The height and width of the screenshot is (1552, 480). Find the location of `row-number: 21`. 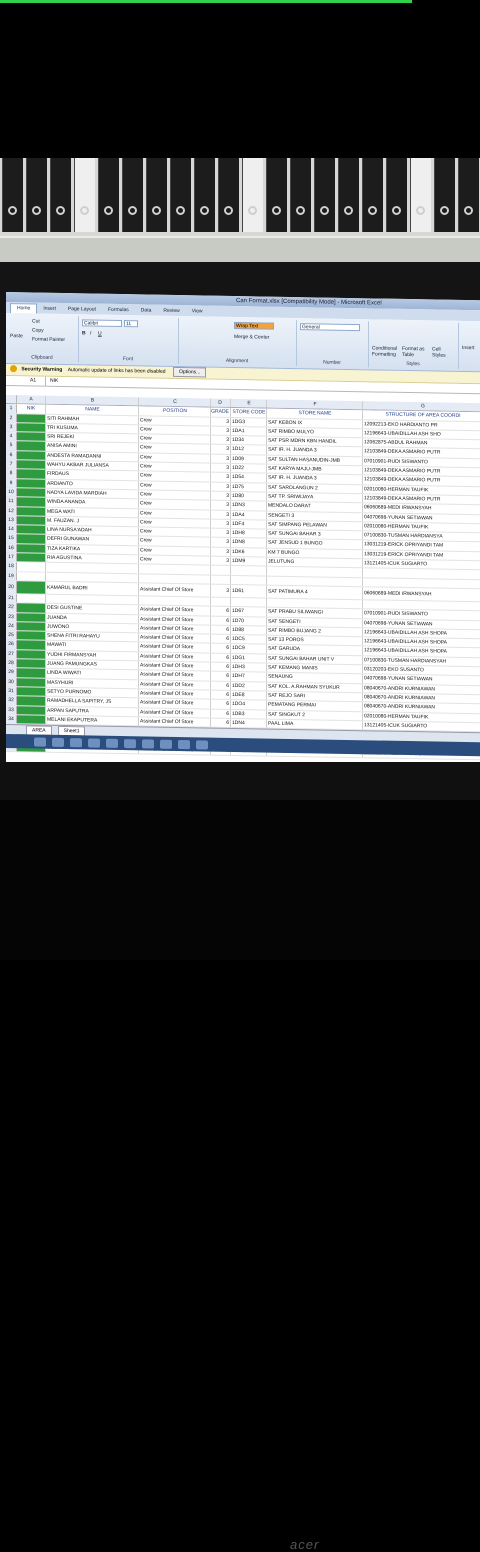

row-number: 21 is located at coordinates (11, 598).